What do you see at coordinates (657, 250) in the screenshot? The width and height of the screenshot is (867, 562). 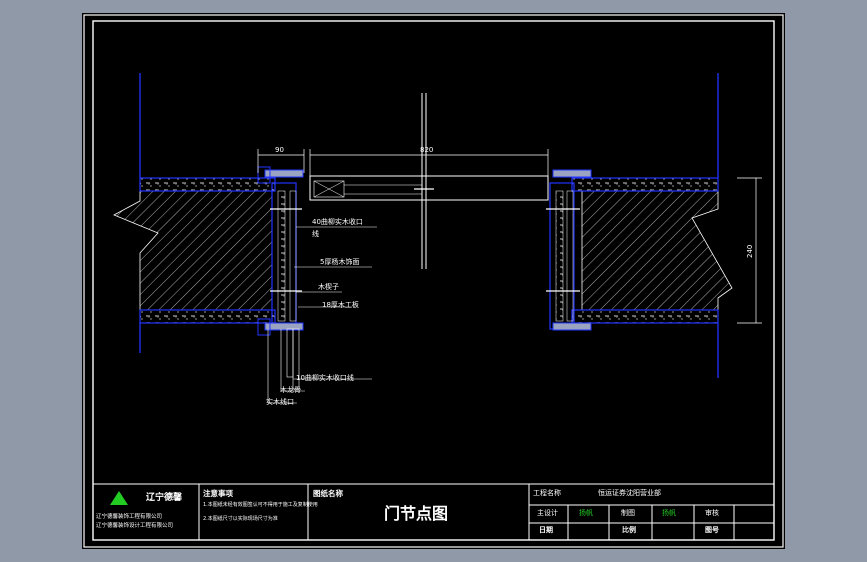 I see `right-wall-hatch` at bounding box center [657, 250].